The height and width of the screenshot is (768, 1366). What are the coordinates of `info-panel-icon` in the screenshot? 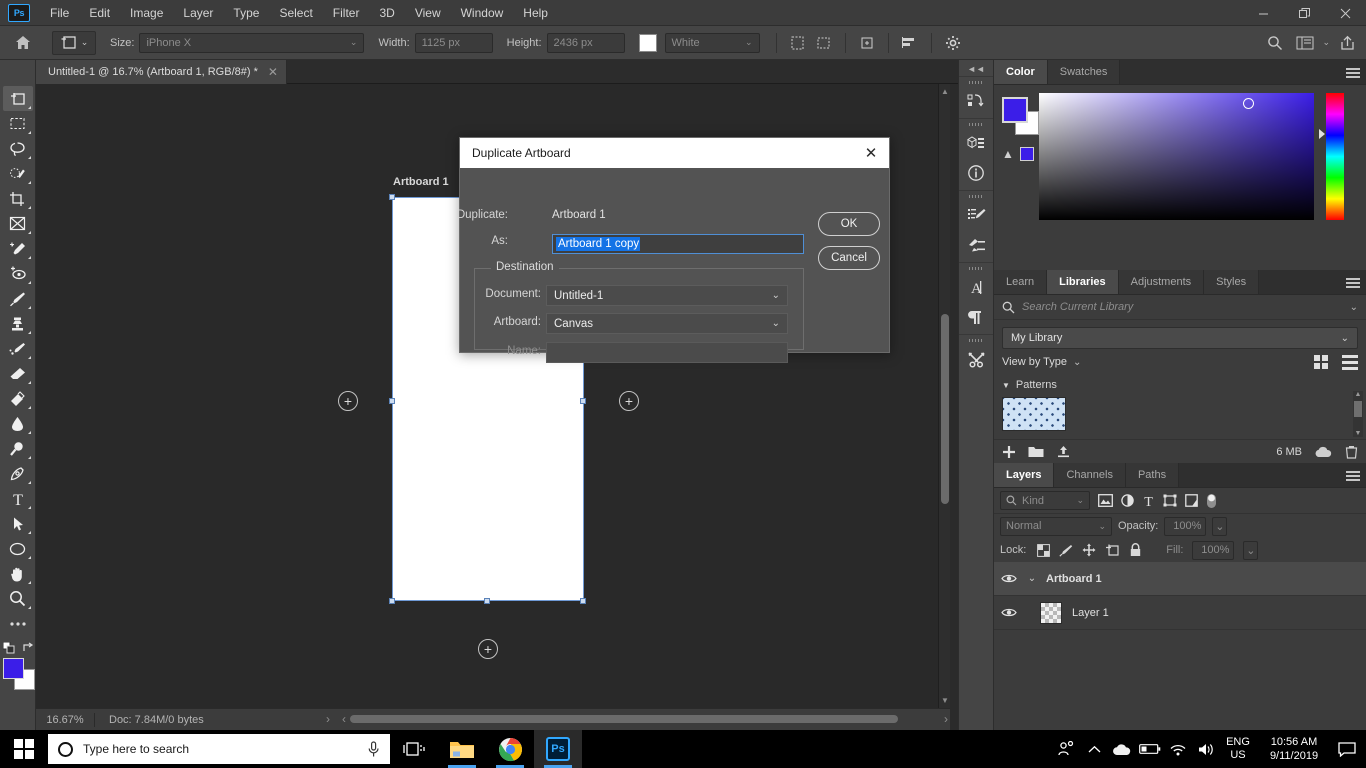 It's located at (976, 173).